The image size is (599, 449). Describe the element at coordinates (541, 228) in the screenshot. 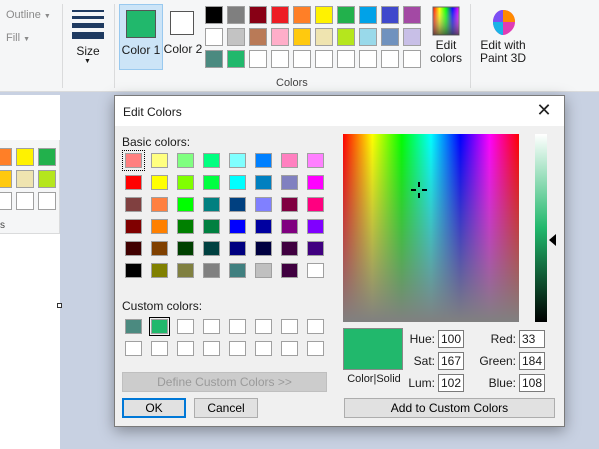

I see `luminosity-slider` at that location.